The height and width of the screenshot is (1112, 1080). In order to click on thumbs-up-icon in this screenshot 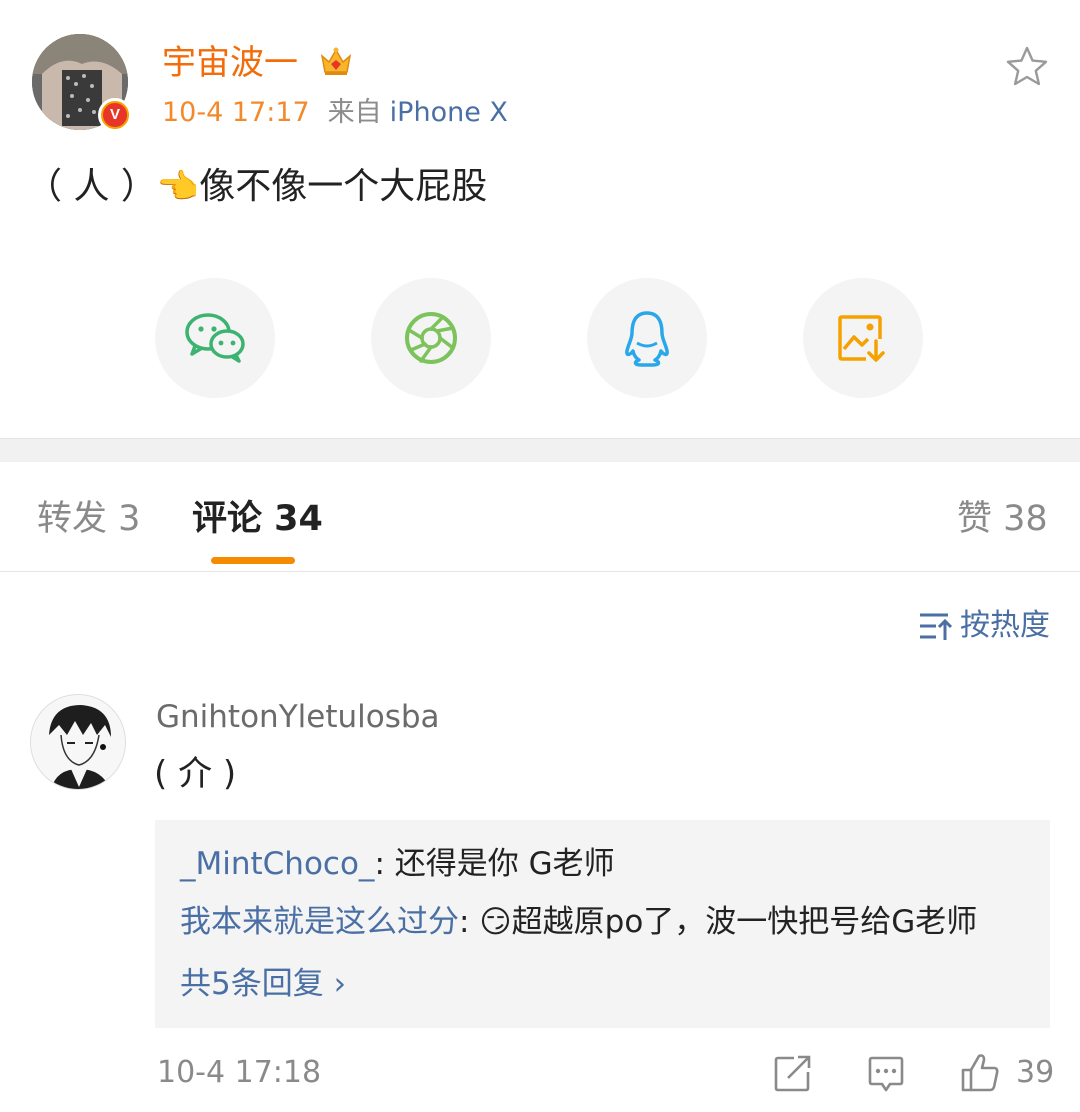, I will do `click(980, 1072)`.